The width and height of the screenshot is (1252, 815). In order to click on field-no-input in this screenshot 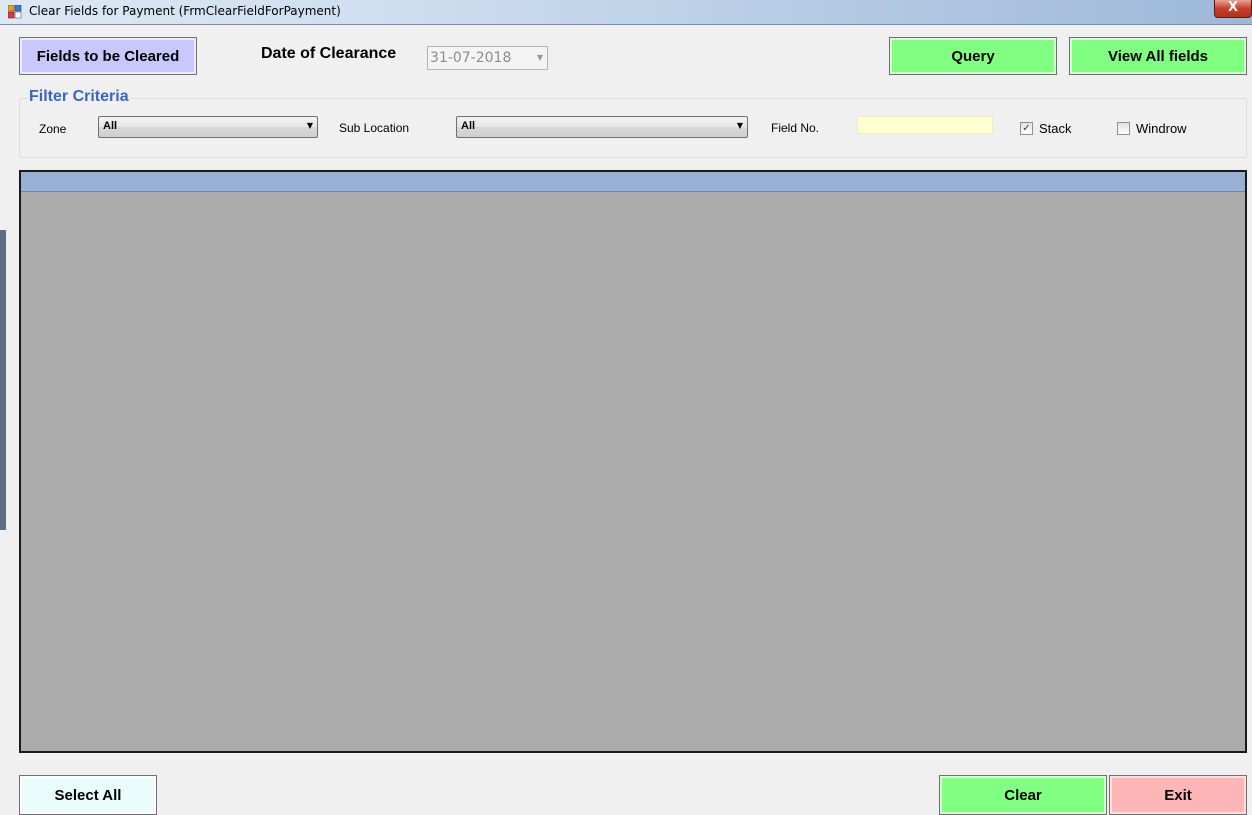, I will do `click(925, 125)`.